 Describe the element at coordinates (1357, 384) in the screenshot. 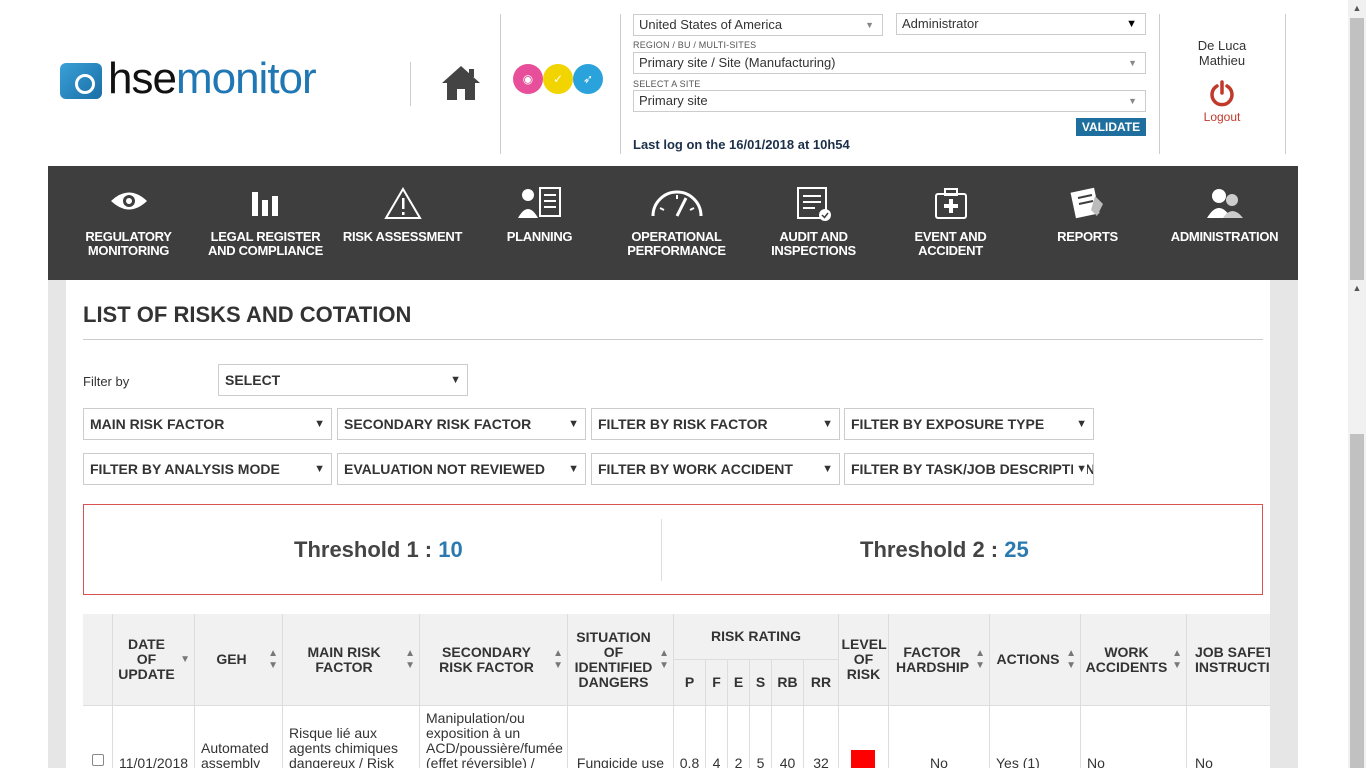

I see `page-scrollbar: ▲ ▲` at that location.